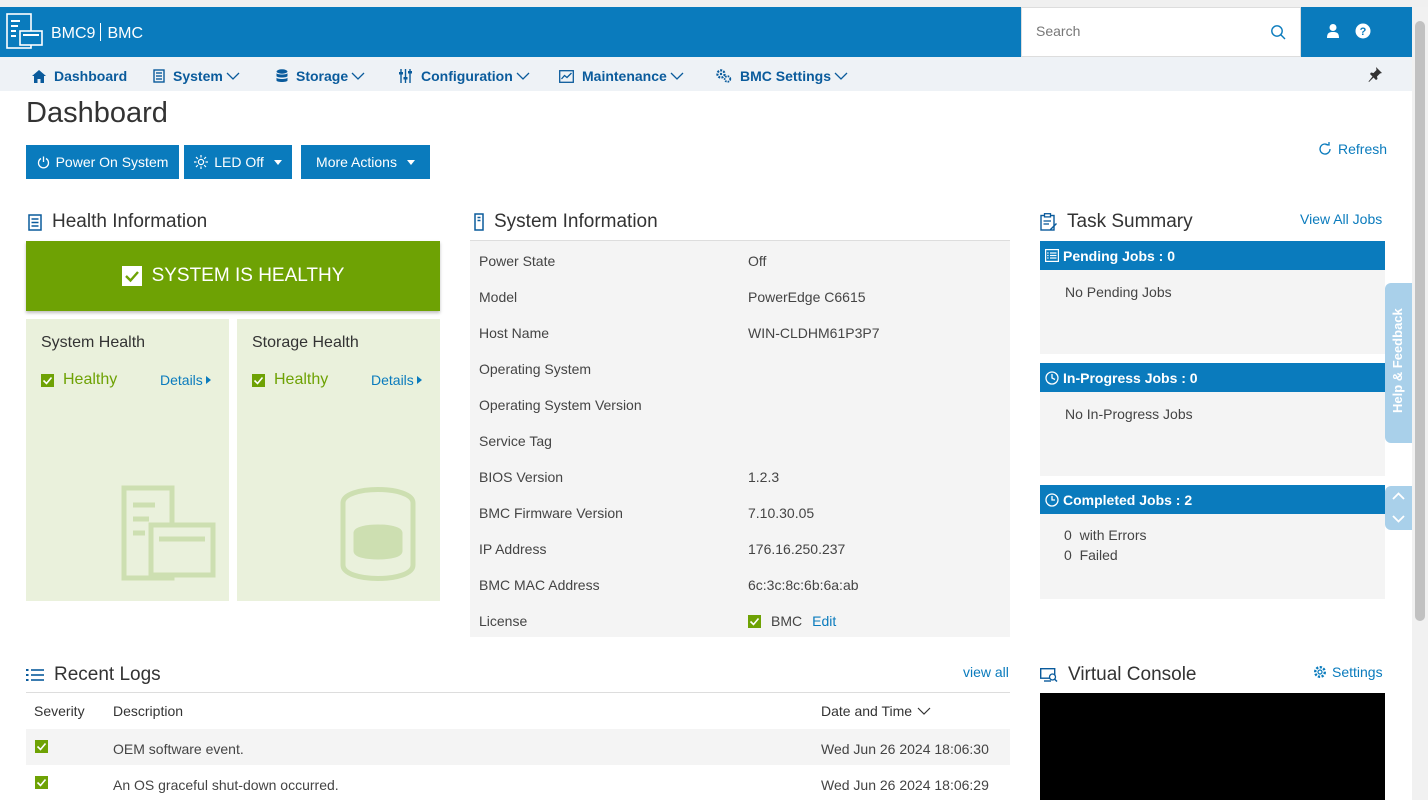 The width and height of the screenshot is (1428, 800). What do you see at coordinates (178, 749) in the screenshot?
I see `log-description: OEM software event.` at bounding box center [178, 749].